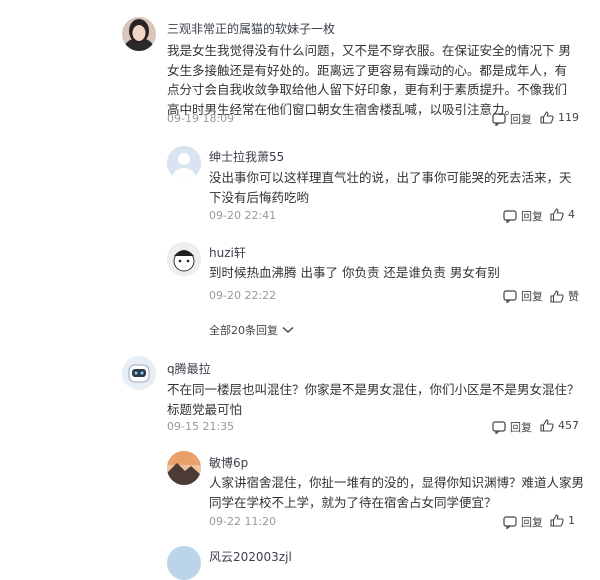 This screenshot has height=580, width=600. What do you see at coordinates (189, 368) in the screenshot?
I see `comment-author: q腾最拉` at bounding box center [189, 368].